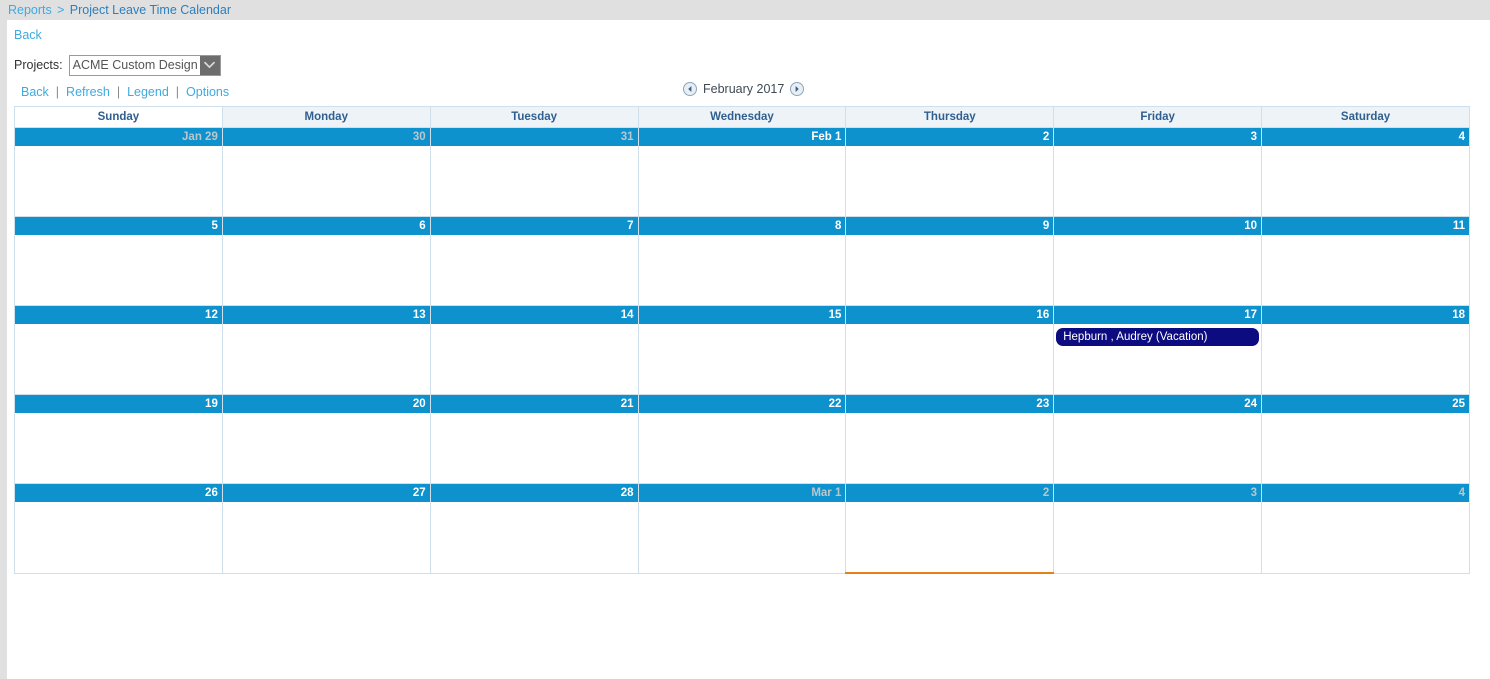 Image resolution: width=1490 pixels, height=679 pixels. Describe the element at coordinates (326, 404) in the screenshot. I see `calendar-date-label: 20` at that location.